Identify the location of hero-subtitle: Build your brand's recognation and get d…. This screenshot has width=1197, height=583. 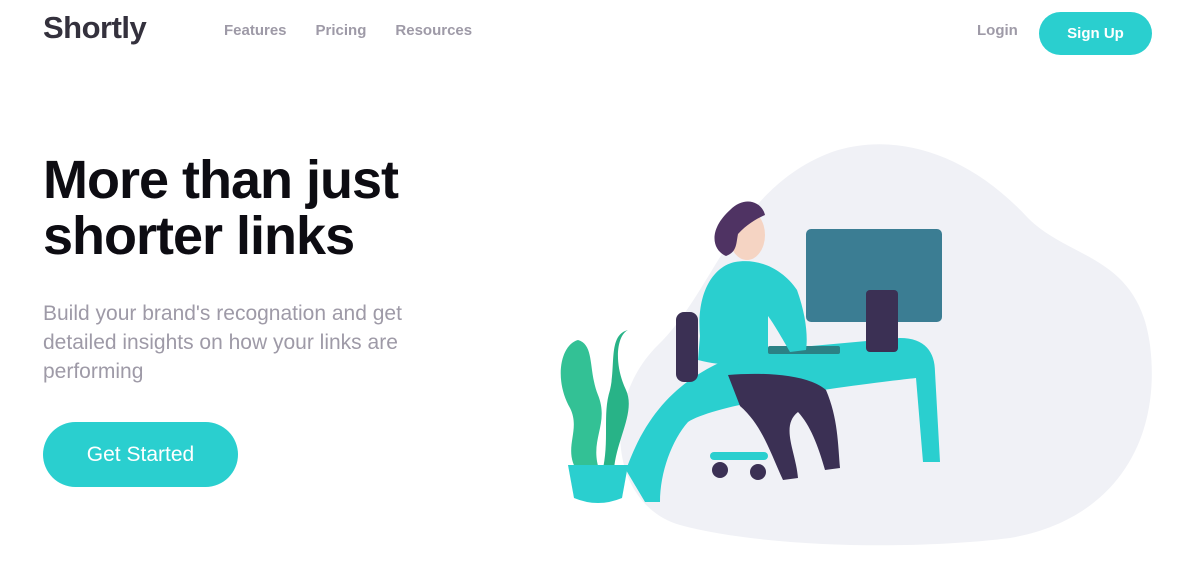
(222, 342).